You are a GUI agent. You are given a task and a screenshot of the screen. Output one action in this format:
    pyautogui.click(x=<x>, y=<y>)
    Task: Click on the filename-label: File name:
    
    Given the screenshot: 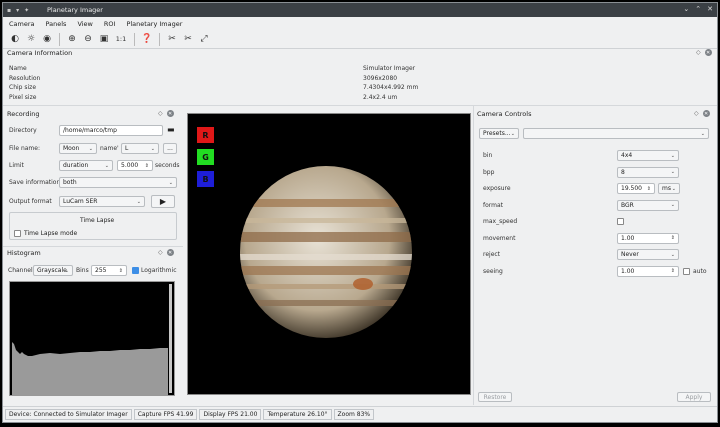 What is the action you would take?
    pyautogui.click(x=24, y=148)
    